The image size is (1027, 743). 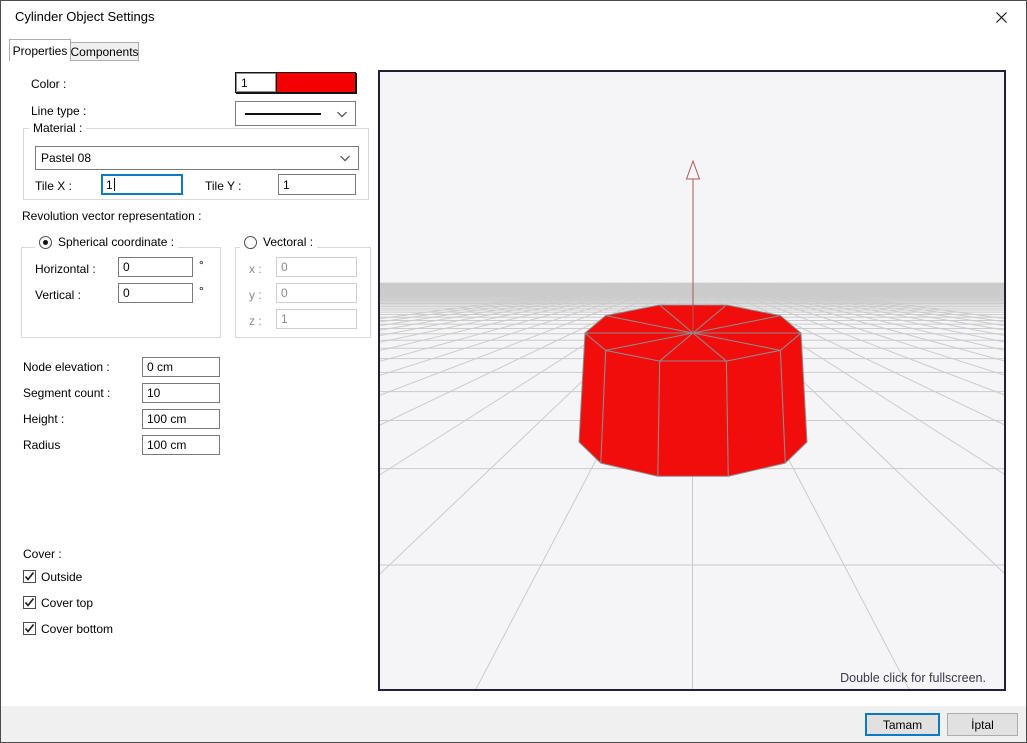 I want to click on vectoral-label: Vectoral :, so click(x=288, y=242).